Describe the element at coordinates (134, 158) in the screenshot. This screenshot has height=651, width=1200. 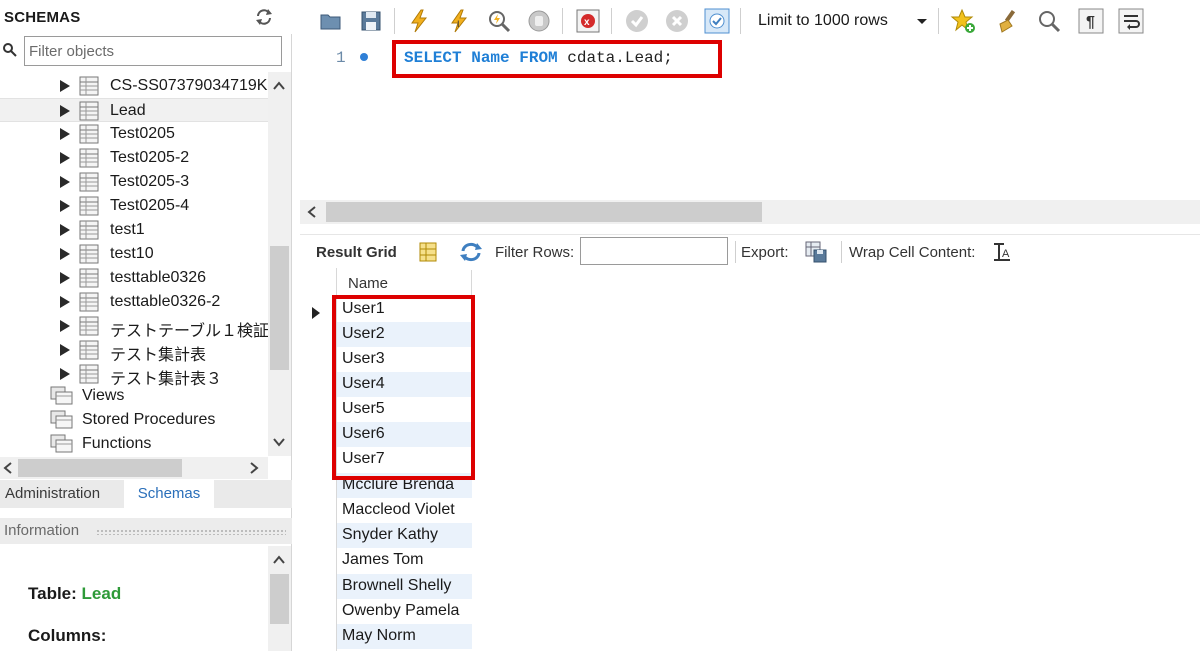
I see `tree-item-table: Test0205-2` at that location.